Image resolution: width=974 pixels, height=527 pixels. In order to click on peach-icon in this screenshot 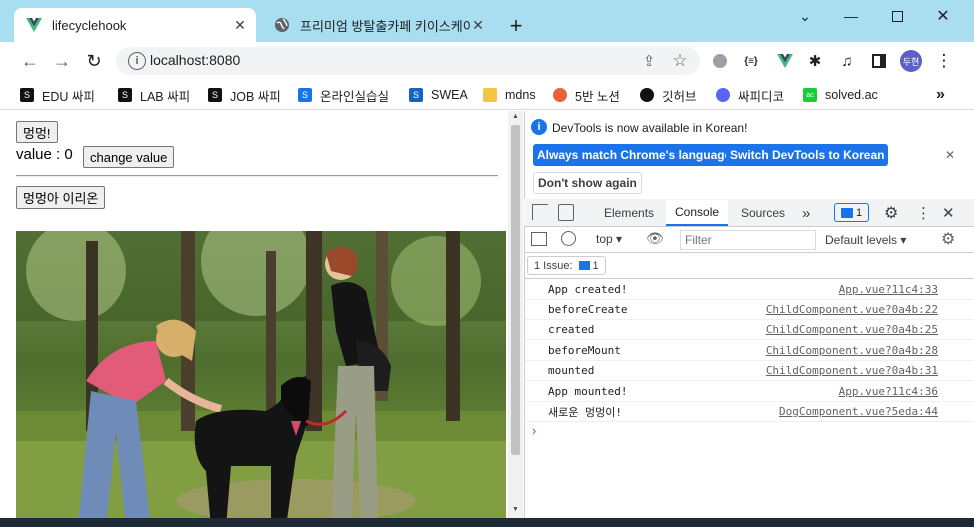, I will do `click(560, 95)`.